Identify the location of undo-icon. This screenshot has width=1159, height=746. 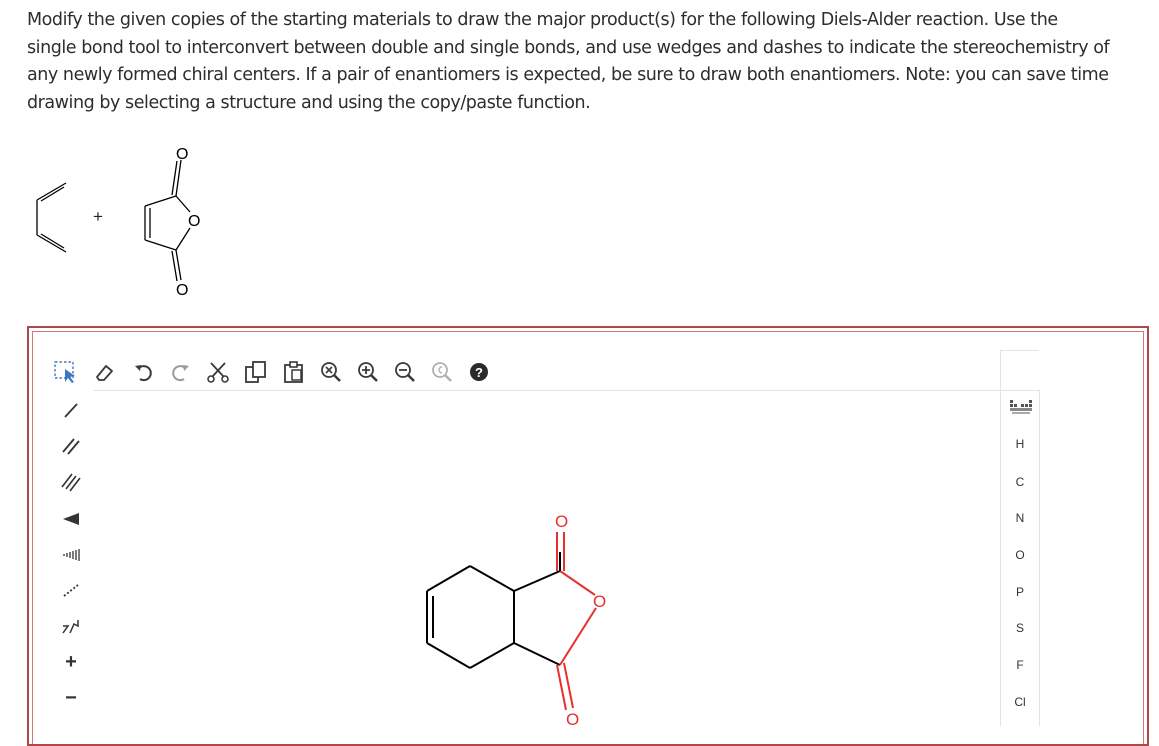
(143, 373).